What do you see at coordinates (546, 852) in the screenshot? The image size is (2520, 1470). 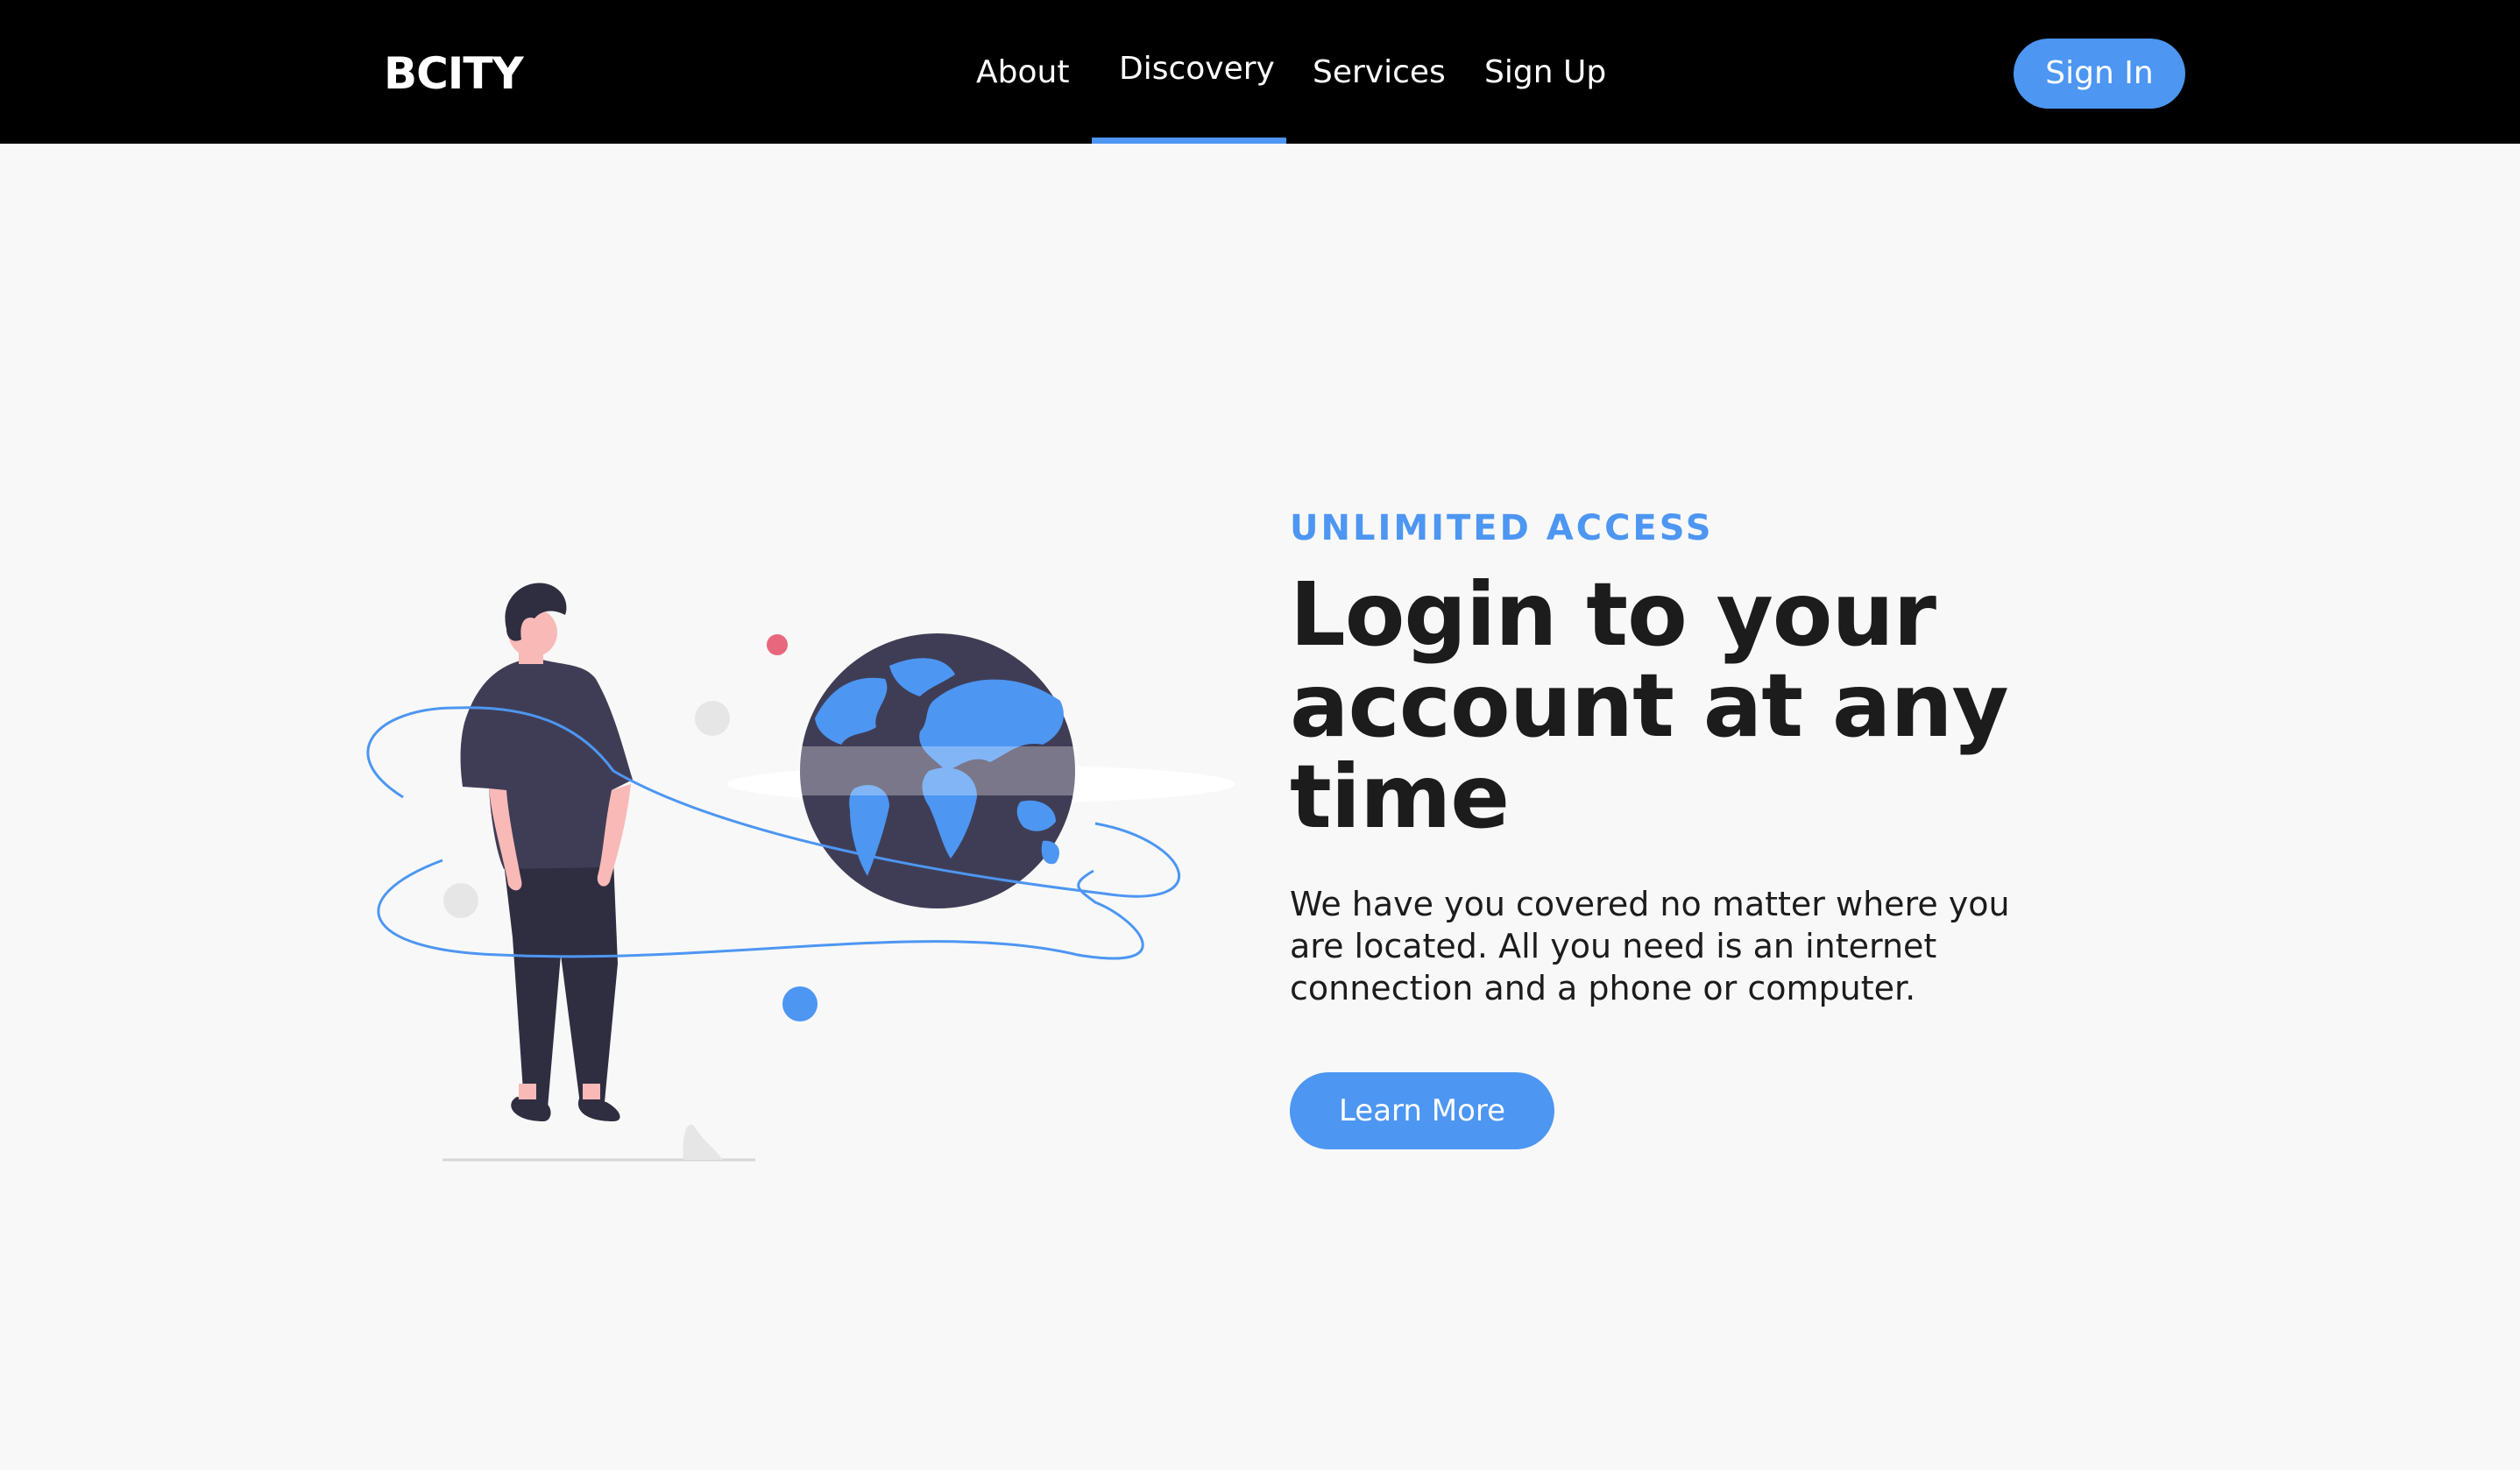 I see `person-figure` at bounding box center [546, 852].